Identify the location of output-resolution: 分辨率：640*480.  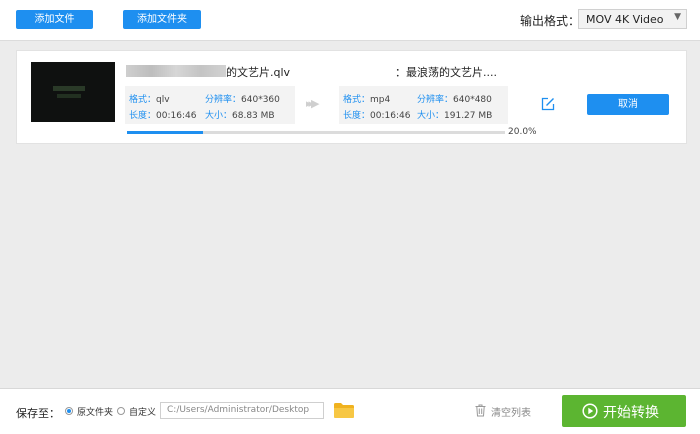
(454, 100).